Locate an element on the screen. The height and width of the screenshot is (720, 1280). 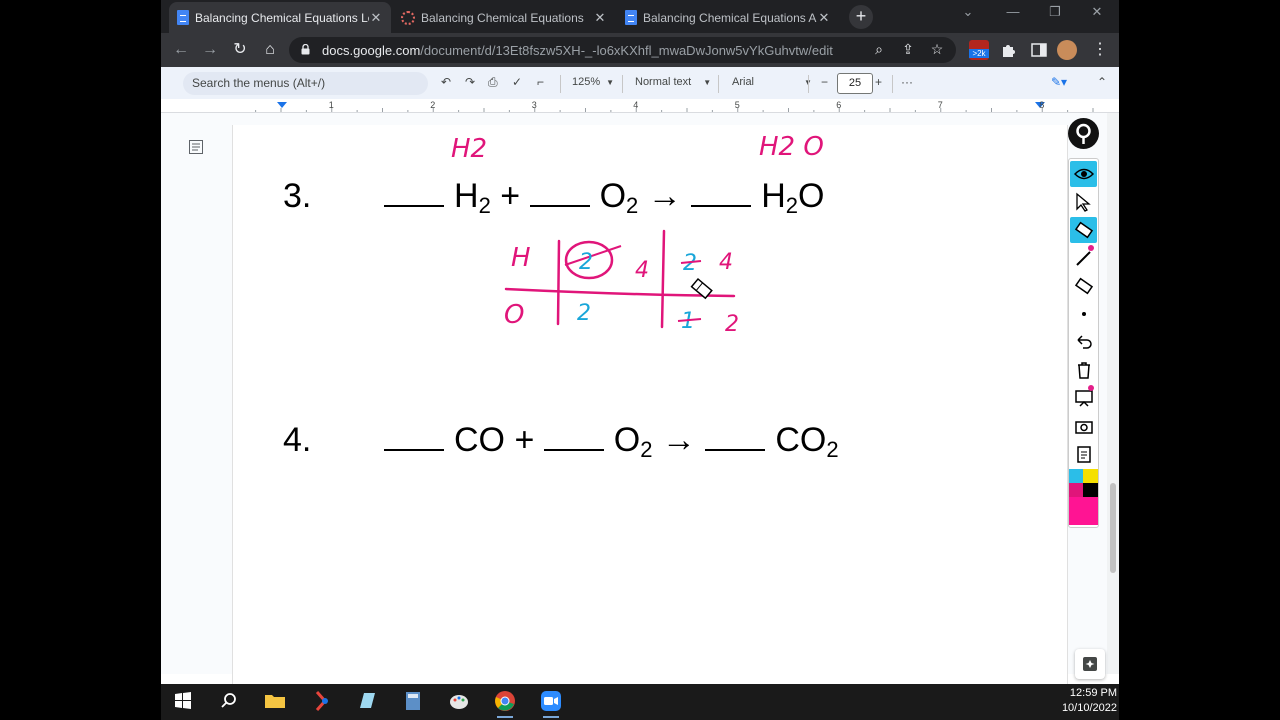
highlighter-eraser-icon is located at coordinates (1083, 286).